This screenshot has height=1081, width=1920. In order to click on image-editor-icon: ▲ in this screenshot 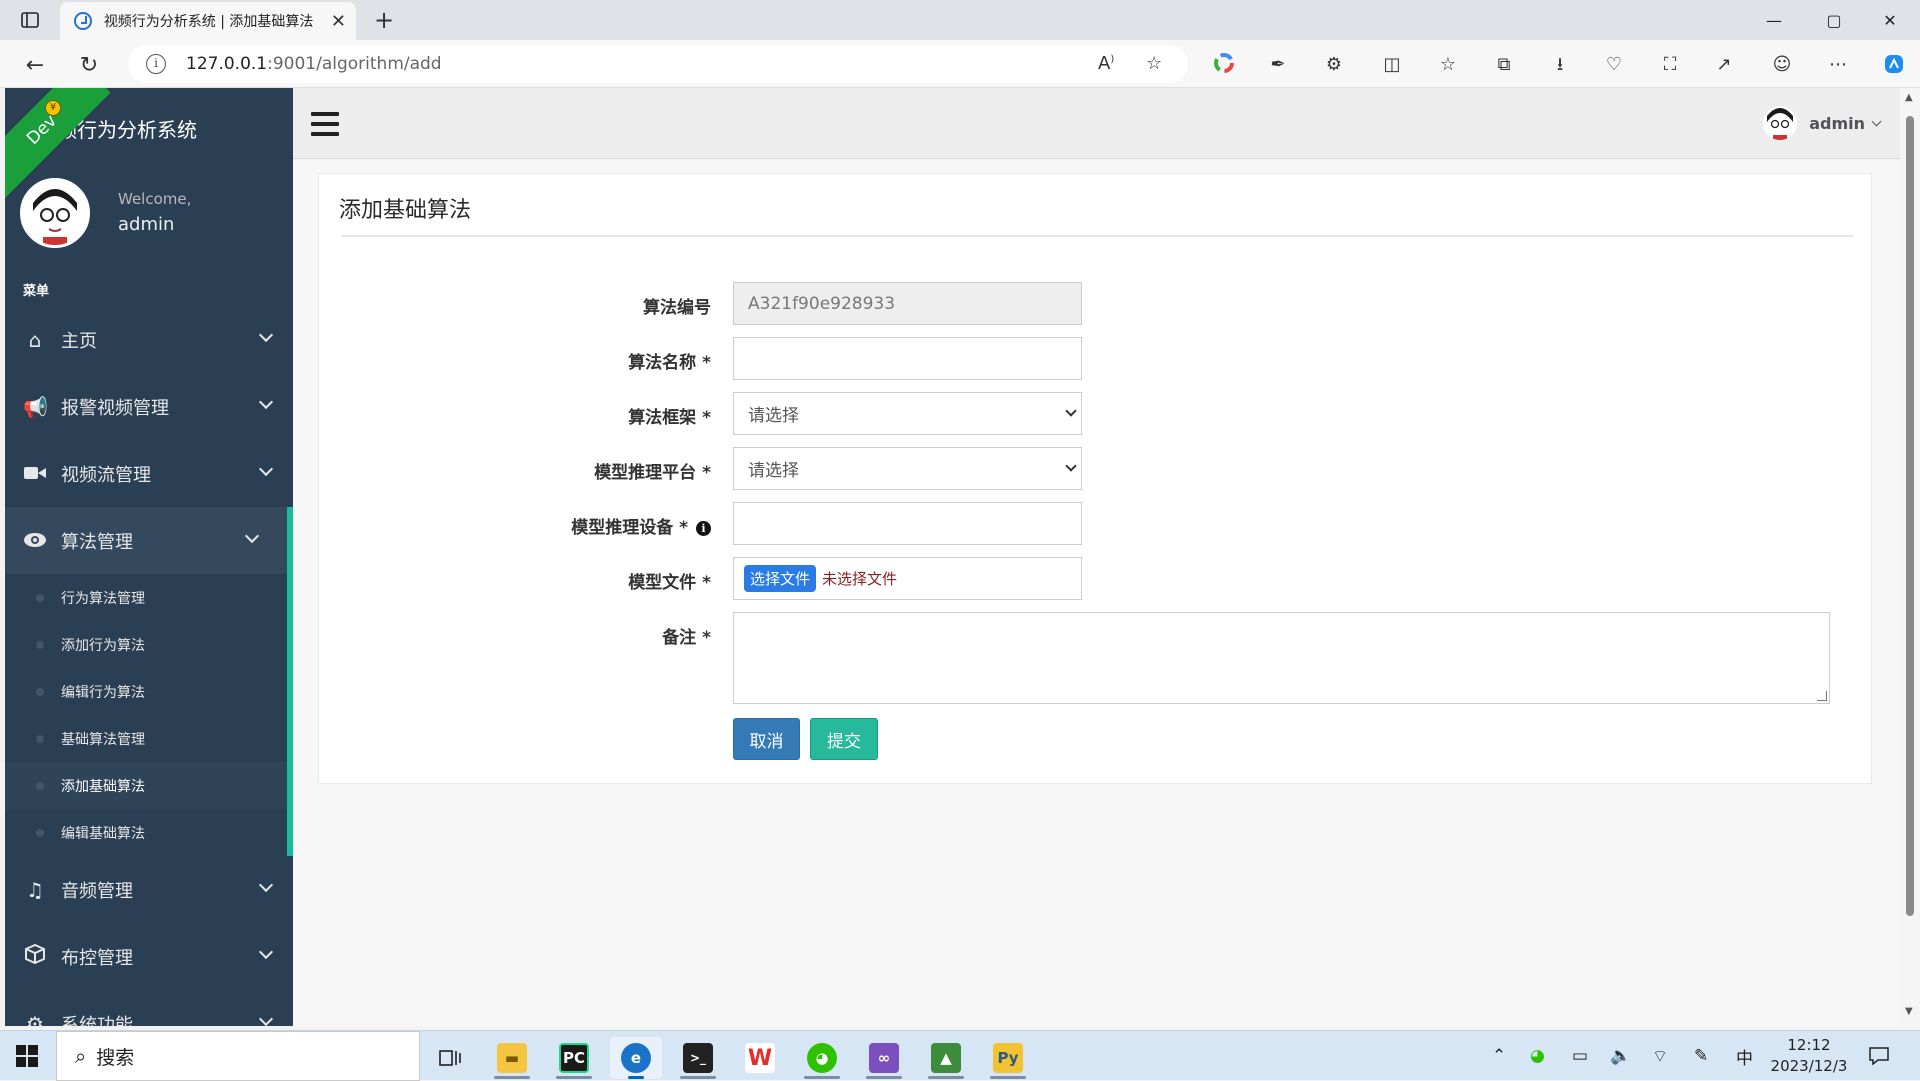, I will do `click(946, 1058)`.